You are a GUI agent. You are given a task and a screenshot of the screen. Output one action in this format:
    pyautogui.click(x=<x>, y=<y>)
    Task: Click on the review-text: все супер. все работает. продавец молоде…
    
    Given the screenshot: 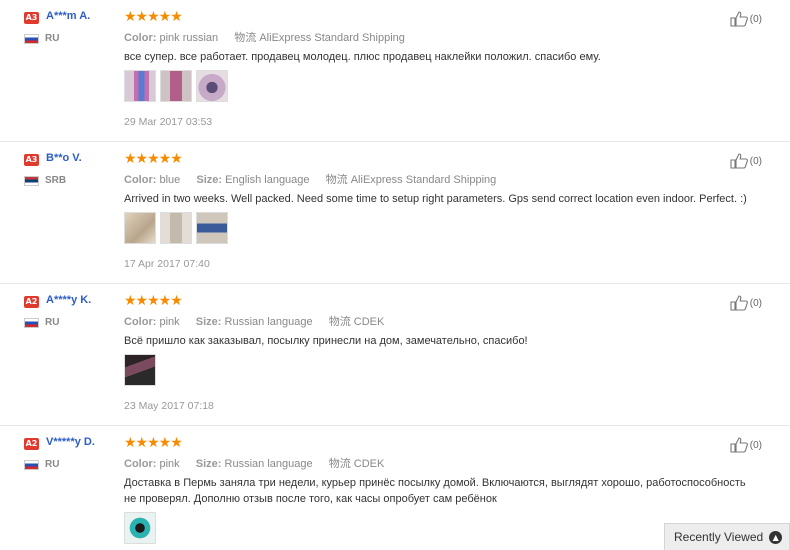 What is the action you would take?
    pyautogui.click(x=362, y=57)
    